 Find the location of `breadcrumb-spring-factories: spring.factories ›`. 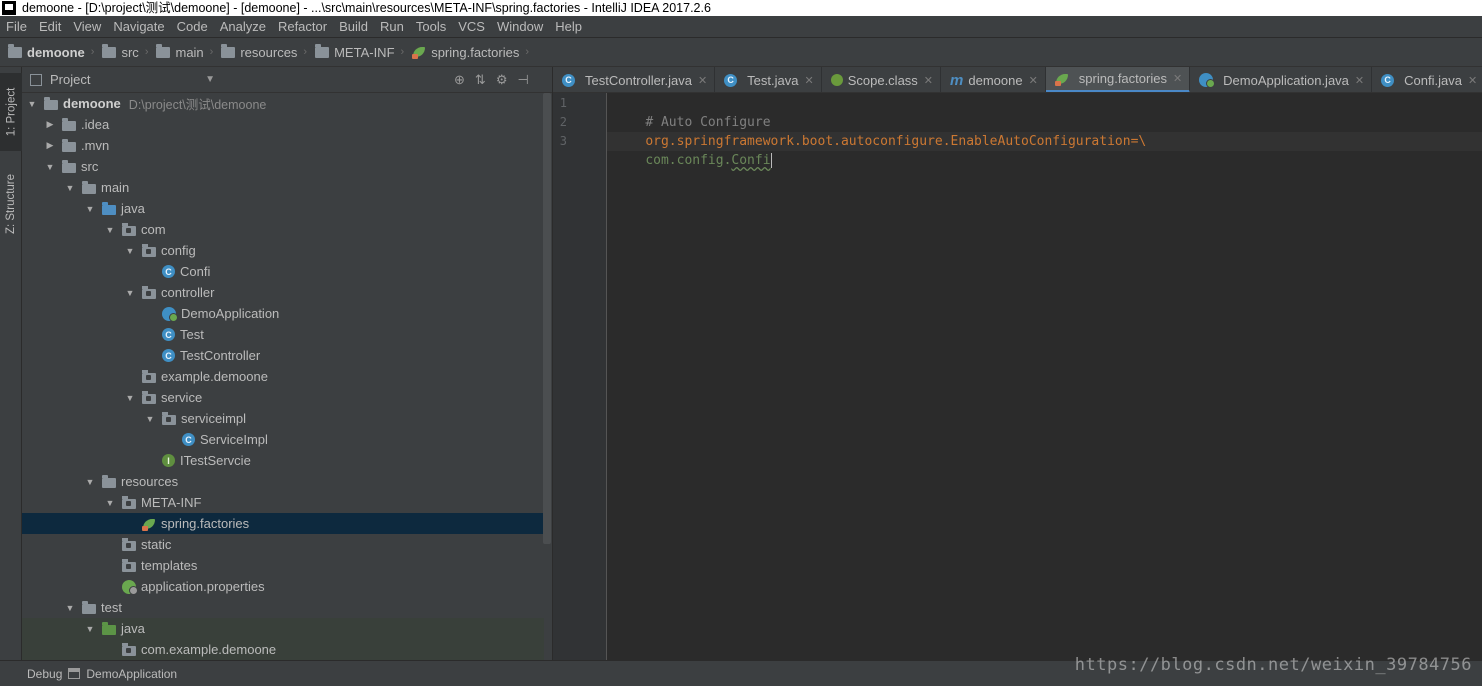

breadcrumb-spring-factories: spring.factories › is located at coordinates (470, 52).